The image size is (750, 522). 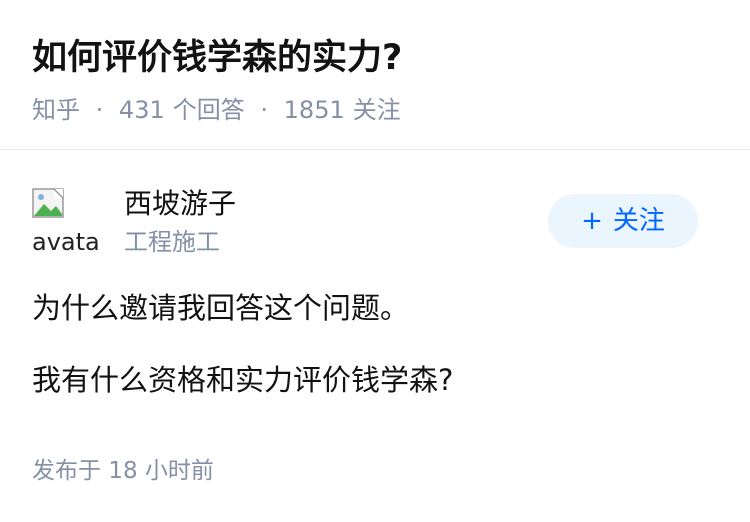 What do you see at coordinates (66, 242) in the screenshot?
I see `avatar-alt-text: avatar` at bounding box center [66, 242].